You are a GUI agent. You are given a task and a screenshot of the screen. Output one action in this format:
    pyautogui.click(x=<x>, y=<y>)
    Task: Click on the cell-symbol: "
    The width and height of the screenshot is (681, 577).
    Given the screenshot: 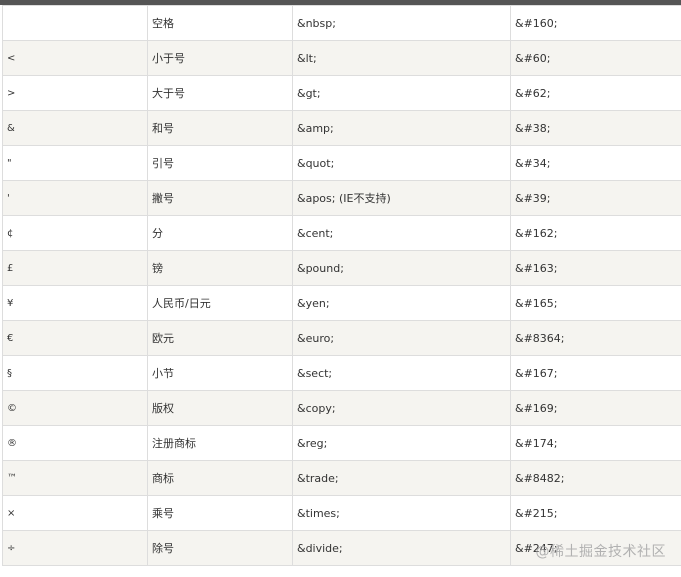 What is the action you would take?
    pyautogui.click(x=75, y=163)
    